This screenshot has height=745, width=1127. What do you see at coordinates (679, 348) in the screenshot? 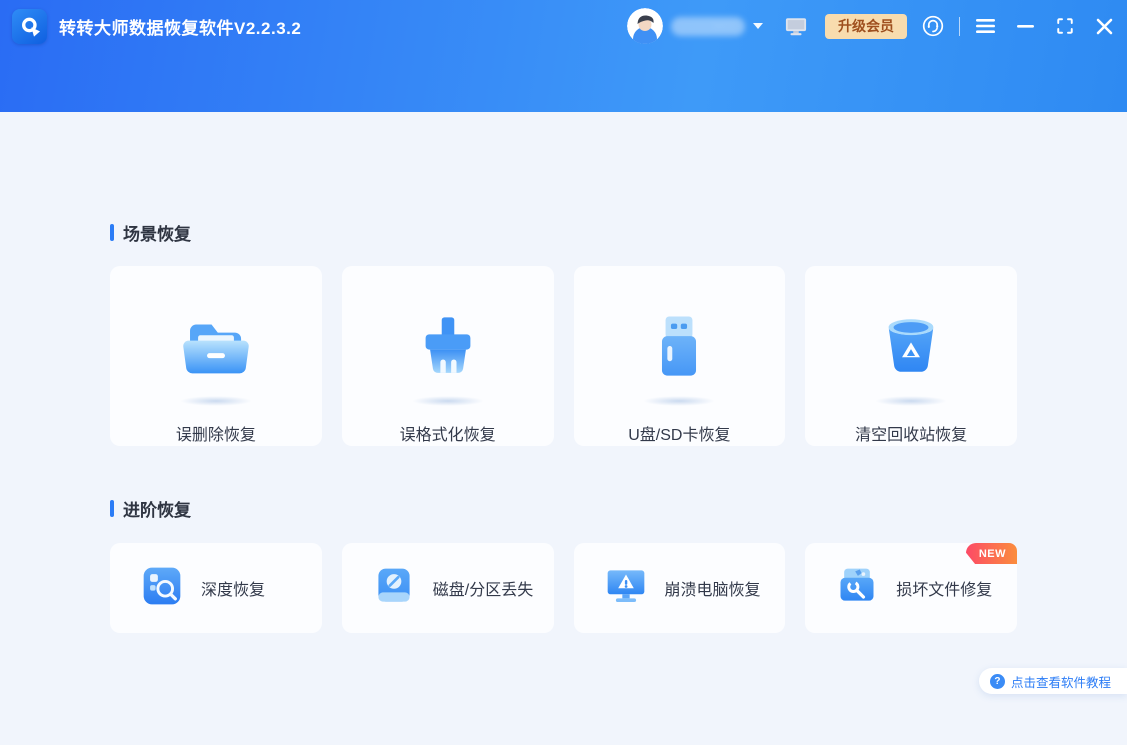
I see `usb-drive-icon` at bounding box center [679, 348].